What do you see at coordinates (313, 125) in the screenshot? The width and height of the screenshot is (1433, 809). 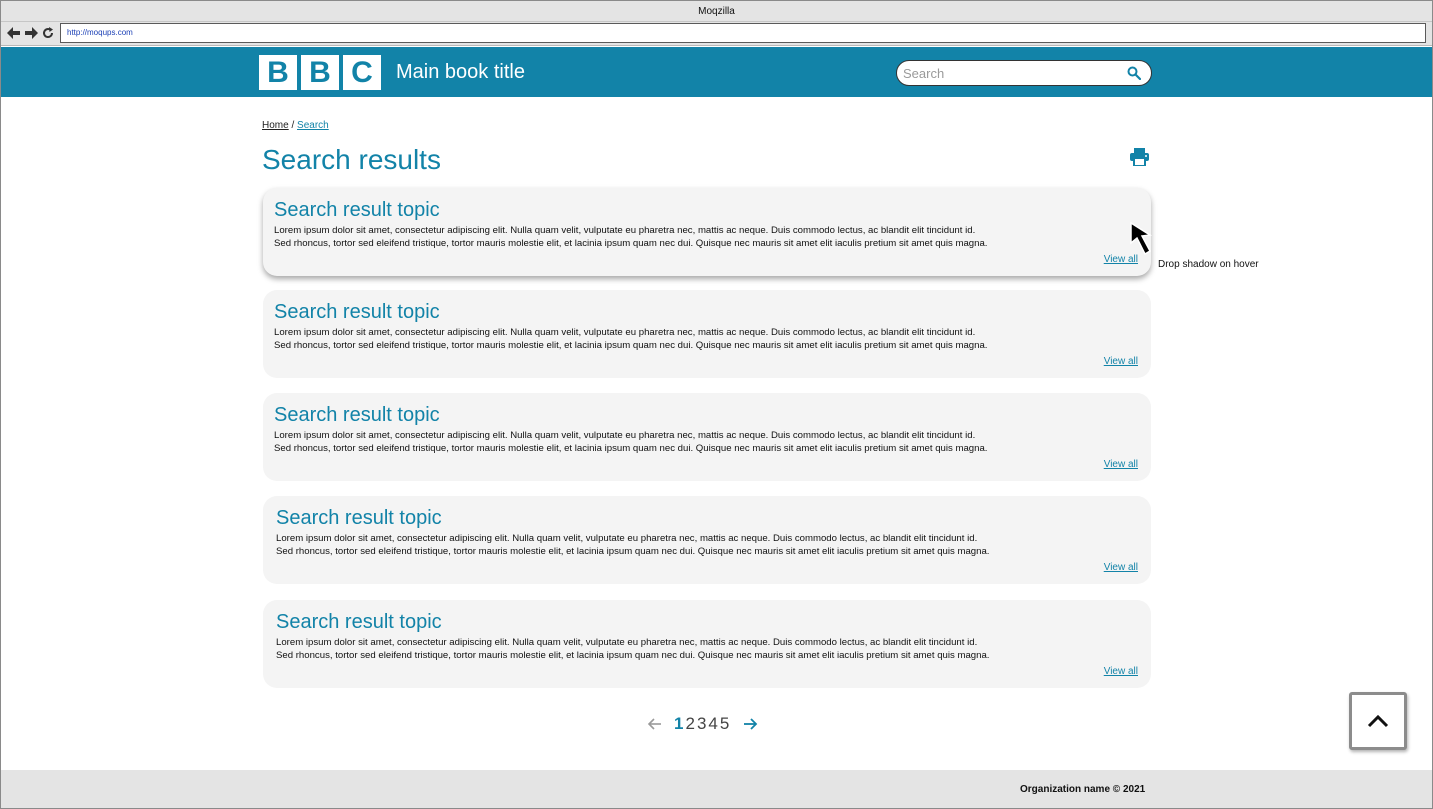 I see `breadcrumb-current: Search` at bounding box center [313, 125].